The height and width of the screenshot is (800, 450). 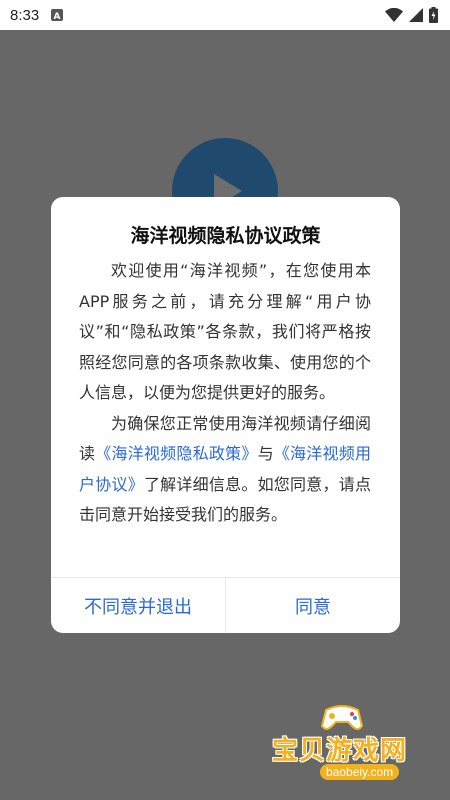 What do you see at coordinates (176, 453) in the screenshot?
I see `privacy-policy-link: 《海洋视频隐私政策》` at bounding box center [176, 453].